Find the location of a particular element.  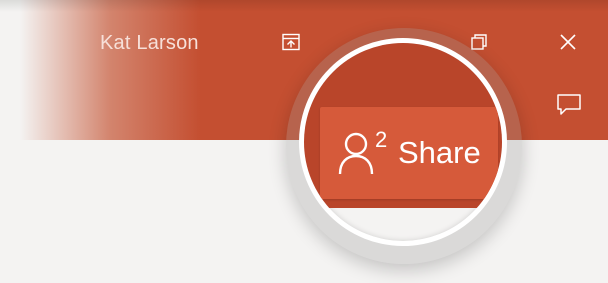

comments-icon is located at coordinates (569, 104).